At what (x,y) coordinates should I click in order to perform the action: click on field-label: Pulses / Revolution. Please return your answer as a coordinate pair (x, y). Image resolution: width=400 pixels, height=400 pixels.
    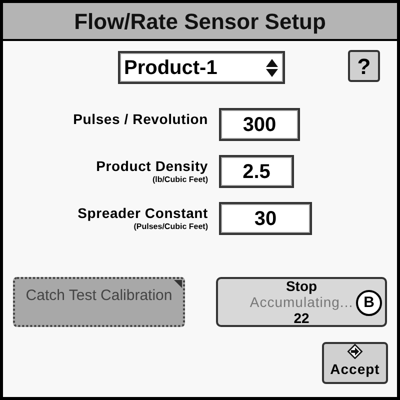
    Looking at the image, I should click on (140, 119).